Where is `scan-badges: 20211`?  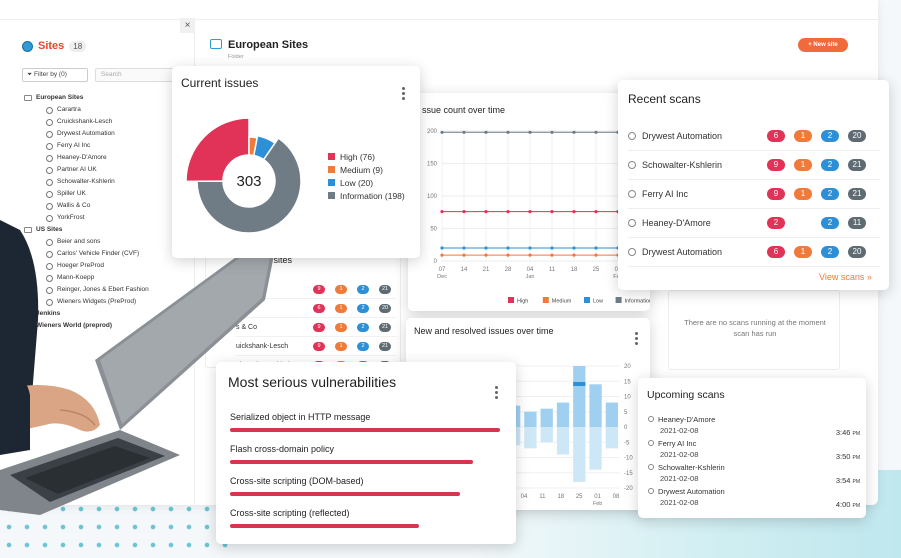
scan-badges: 20211 is located at coordinates (821, 223).